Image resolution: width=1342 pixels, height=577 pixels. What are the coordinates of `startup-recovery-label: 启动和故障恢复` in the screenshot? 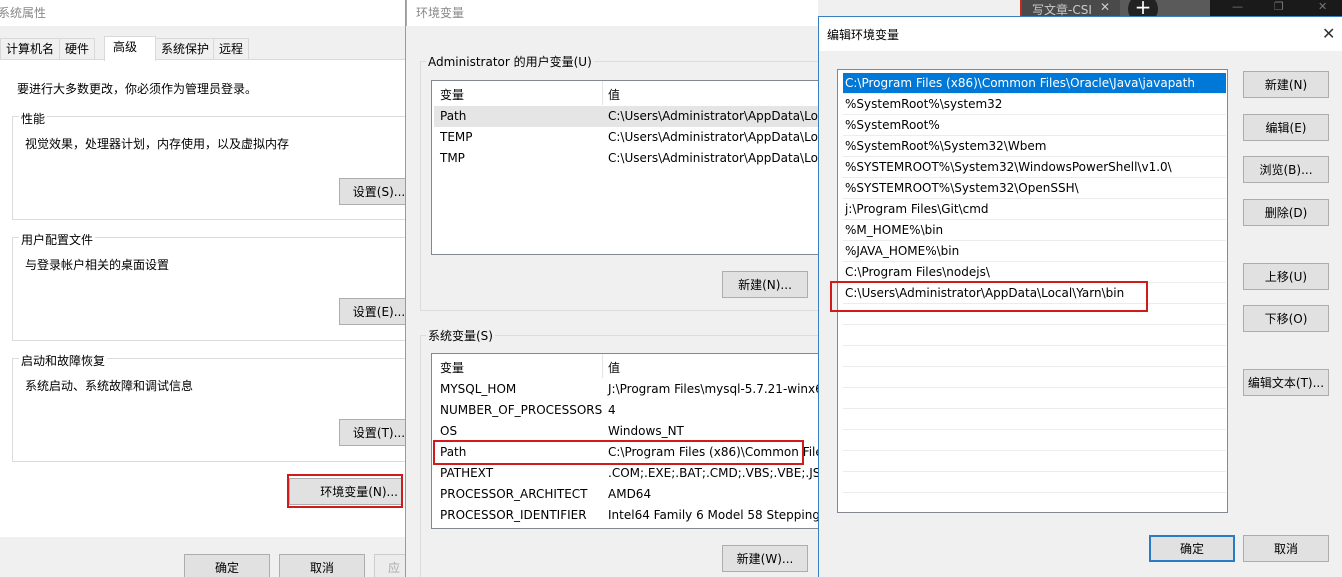 It's located at (63, 360).